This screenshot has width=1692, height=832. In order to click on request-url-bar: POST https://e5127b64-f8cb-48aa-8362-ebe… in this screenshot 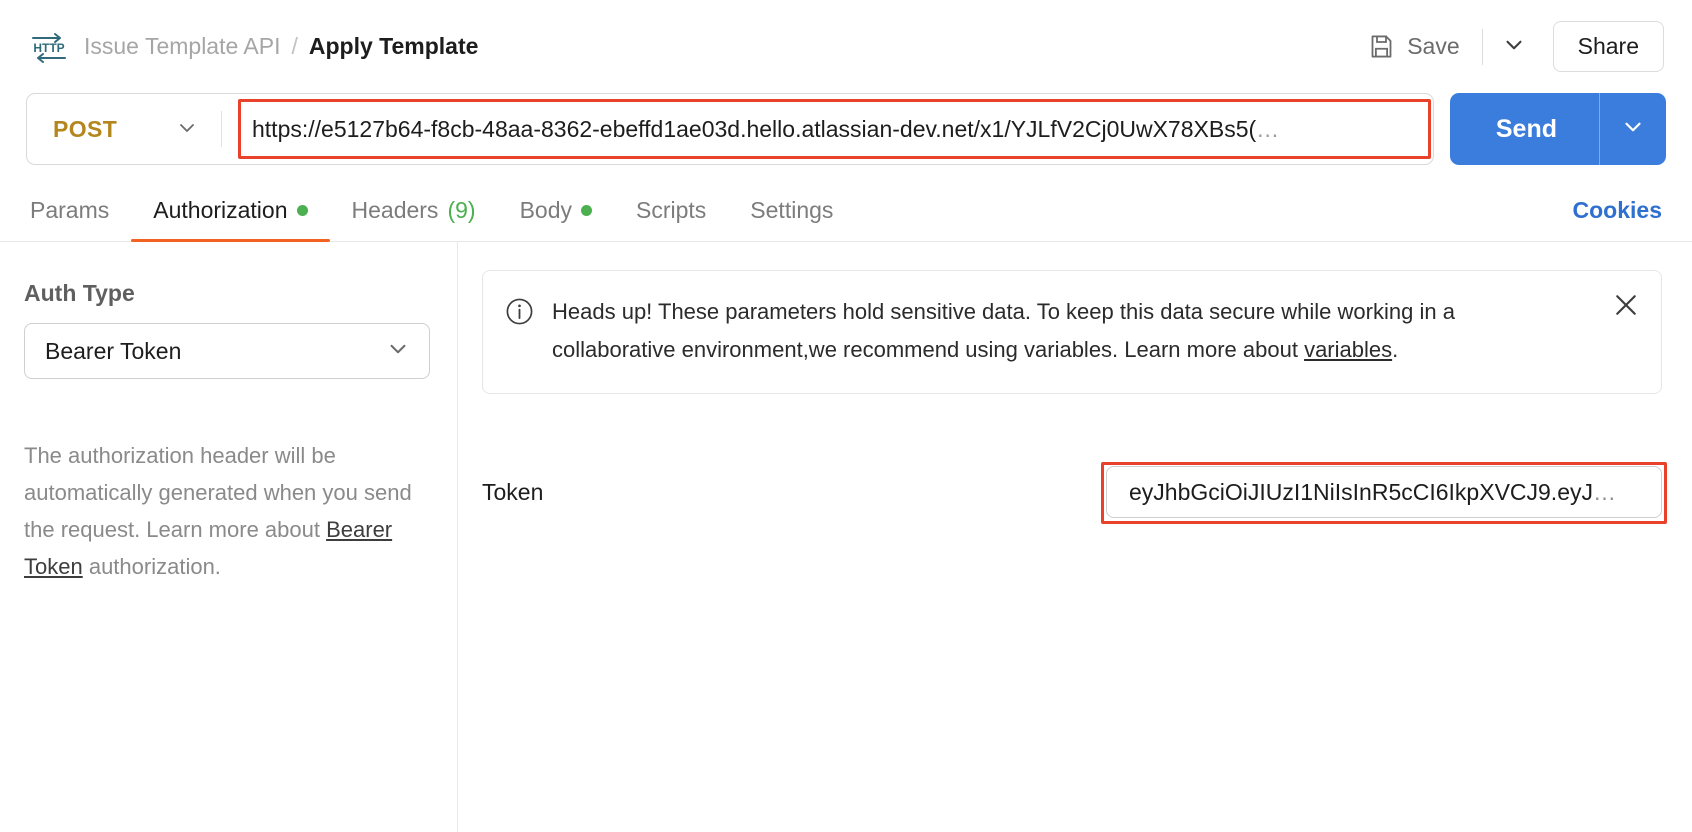, I will do `click(846, 136)`.